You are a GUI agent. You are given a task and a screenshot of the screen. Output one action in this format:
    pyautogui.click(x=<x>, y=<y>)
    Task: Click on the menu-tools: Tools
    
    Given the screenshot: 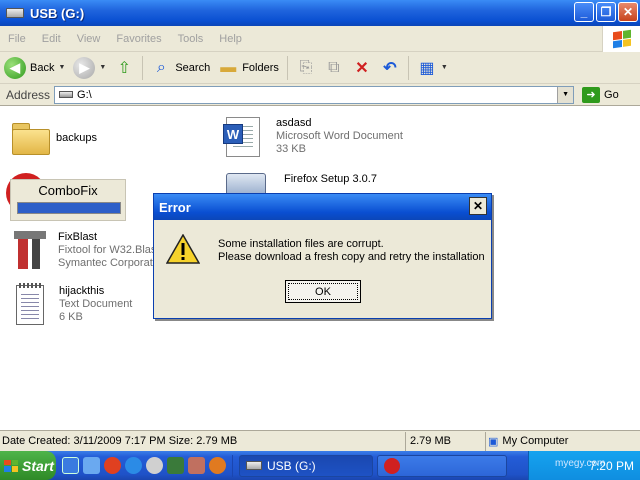 What is the action you would take?
    pyautogui.click(x=191, y=39)
    